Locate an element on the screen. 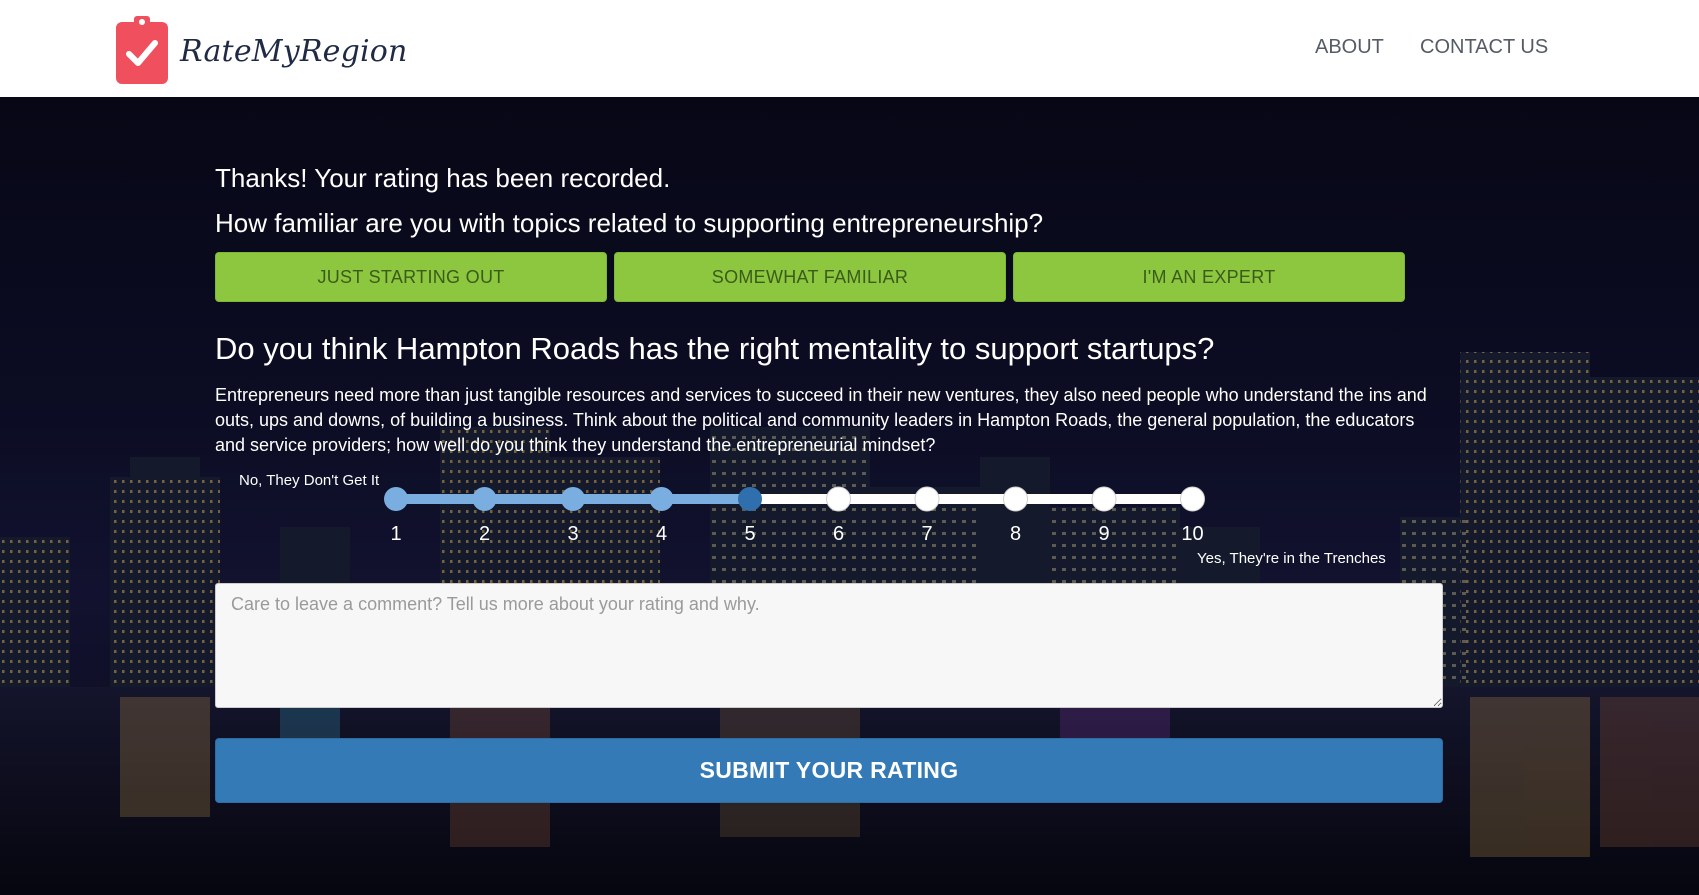  nav-about-link: ABOUT is located at coordinates (1349, 47).